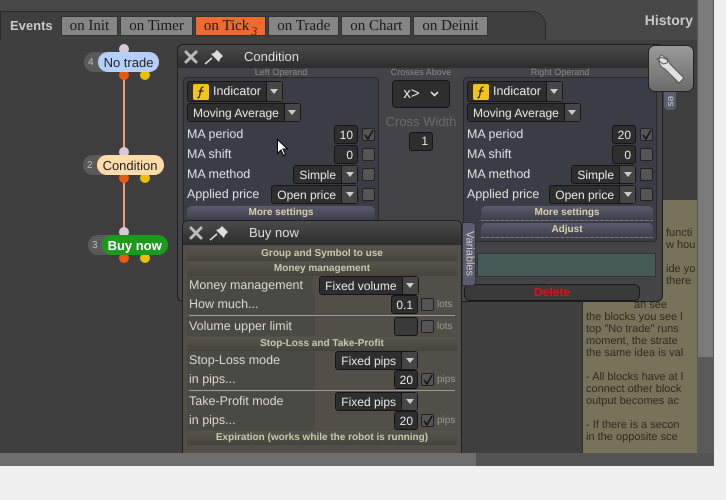 This screenshot has height=500, width=726. Describe the element at coordinates (632, 437) in the screenshot. I see `help-text: in the opposite sce` at that location.